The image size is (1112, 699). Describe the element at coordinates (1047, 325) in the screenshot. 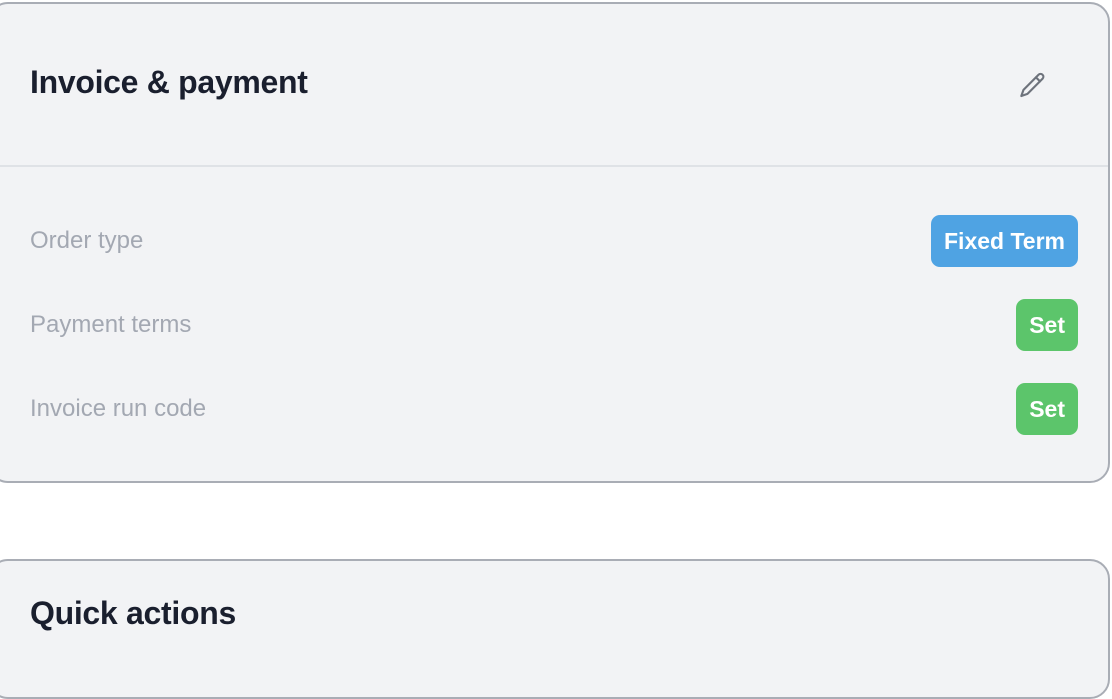

I see `payment-terms-badge: Set` at that location.